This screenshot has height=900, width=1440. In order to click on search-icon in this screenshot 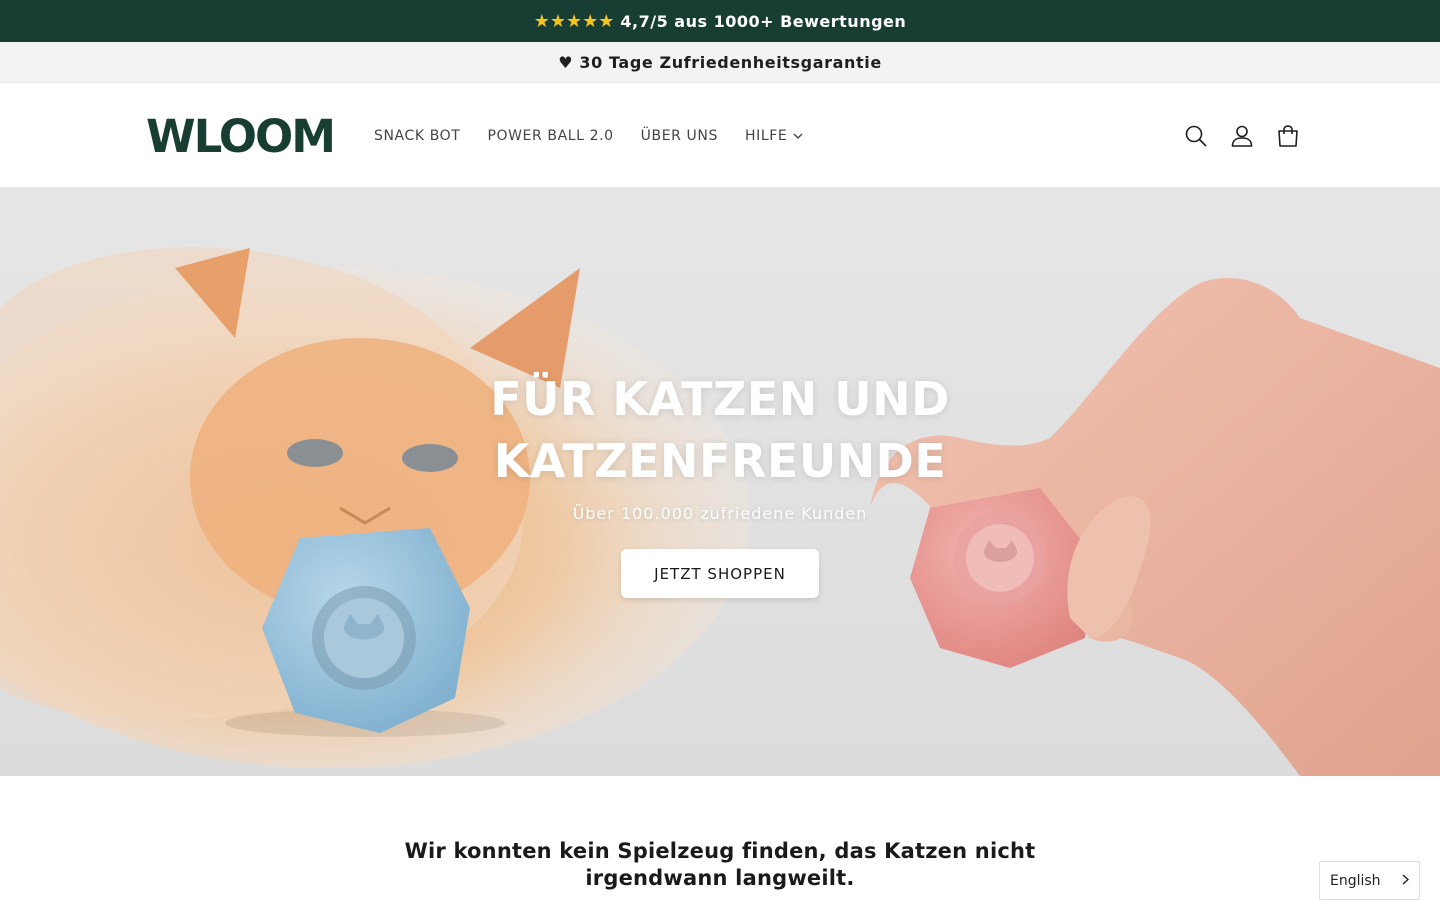, I will do `click(1196, 136)`.